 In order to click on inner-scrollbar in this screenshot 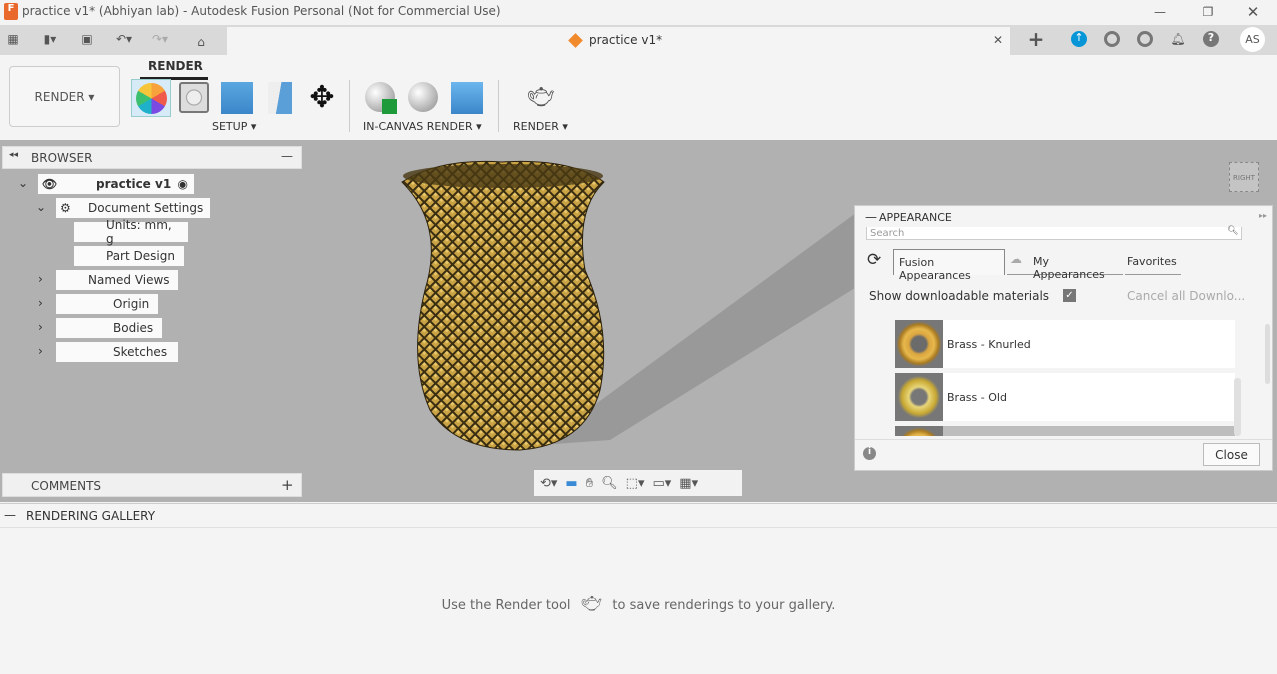, I will do `click(1237, 407)`.